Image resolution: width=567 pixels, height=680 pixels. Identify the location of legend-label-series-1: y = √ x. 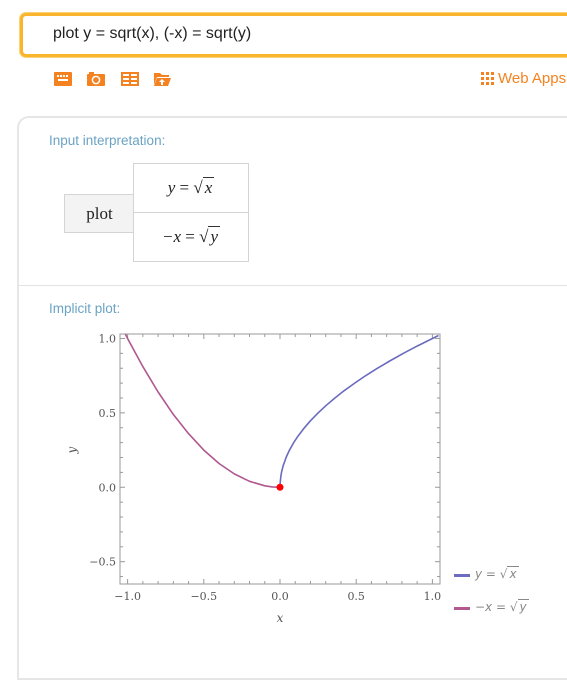
(497, 573).